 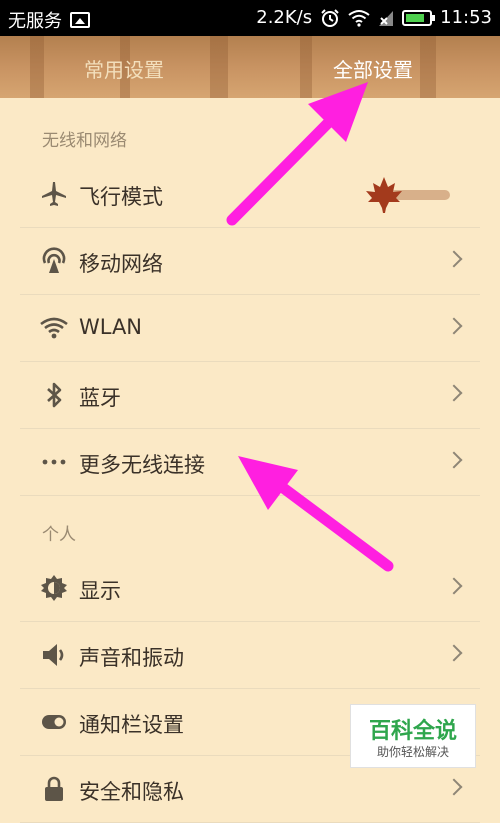 What do you see at coordinates (250, 588) in the screenshot?
I see `list-item-display: 显示` at bounding box center [250, 588].